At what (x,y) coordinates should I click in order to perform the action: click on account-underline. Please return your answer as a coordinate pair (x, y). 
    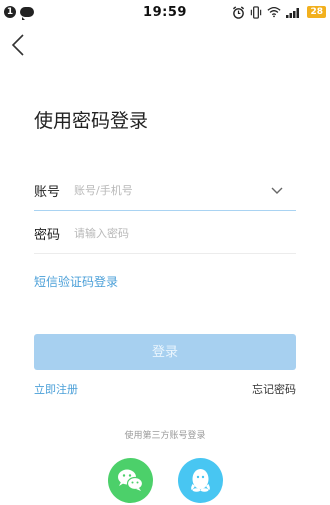
    Looking at the image, I should click on (165, 210).